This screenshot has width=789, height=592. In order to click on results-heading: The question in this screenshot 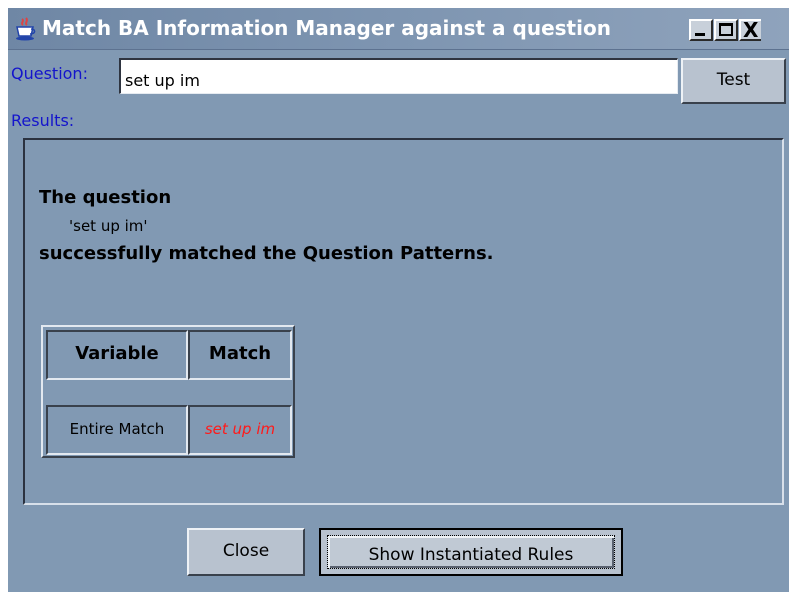, I will do `click(105, 197)`.